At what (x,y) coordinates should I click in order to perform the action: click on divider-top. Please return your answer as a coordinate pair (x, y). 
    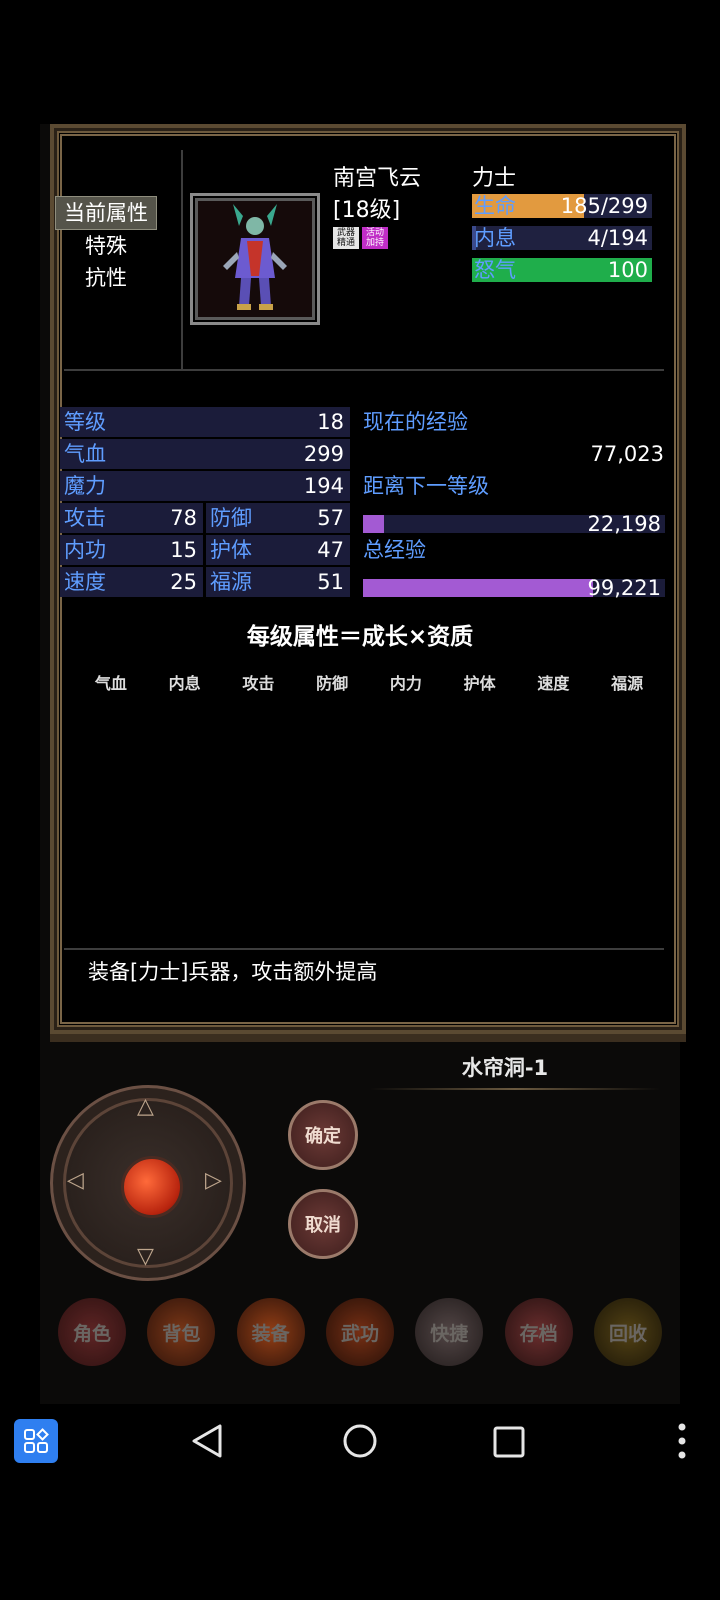
    Looking at the image, I should click on (364, 370).